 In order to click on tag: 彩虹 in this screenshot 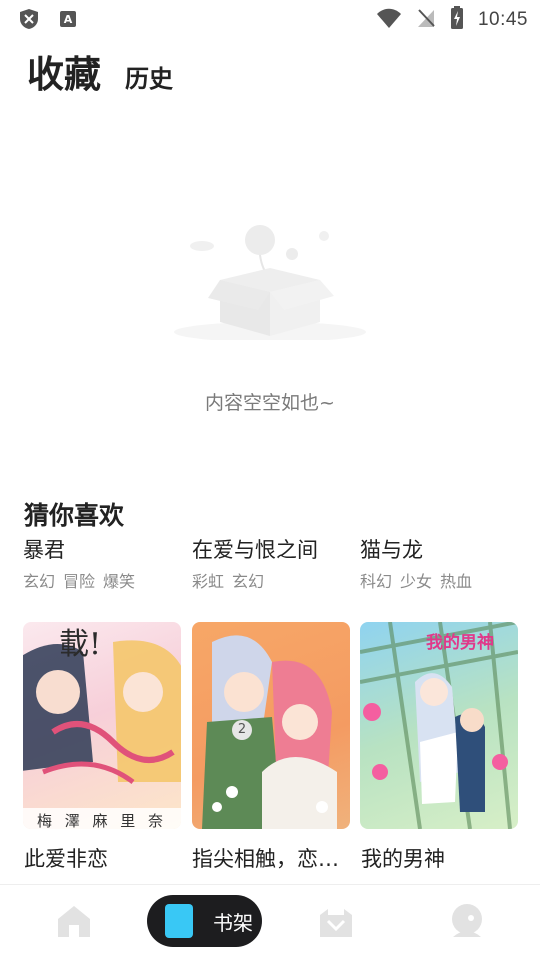, I will do `click(208, 581)`.